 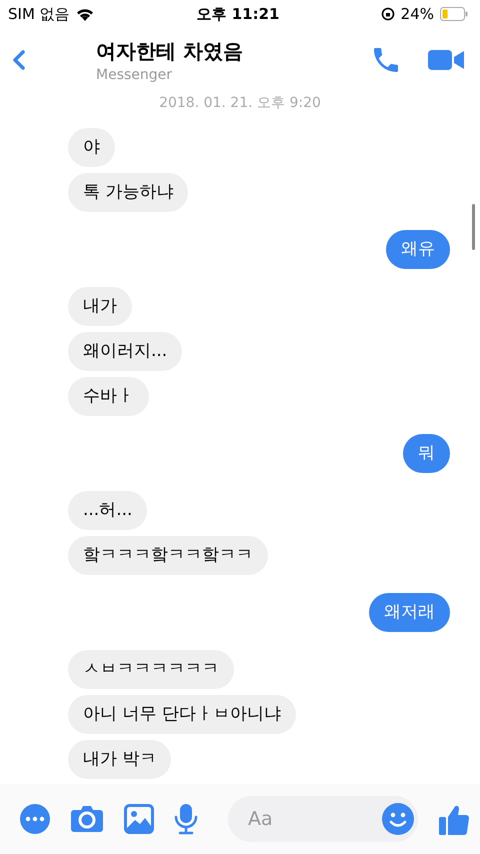 I want to click on message-bubble: 수바ㅏ, so click(x=108, y=396).